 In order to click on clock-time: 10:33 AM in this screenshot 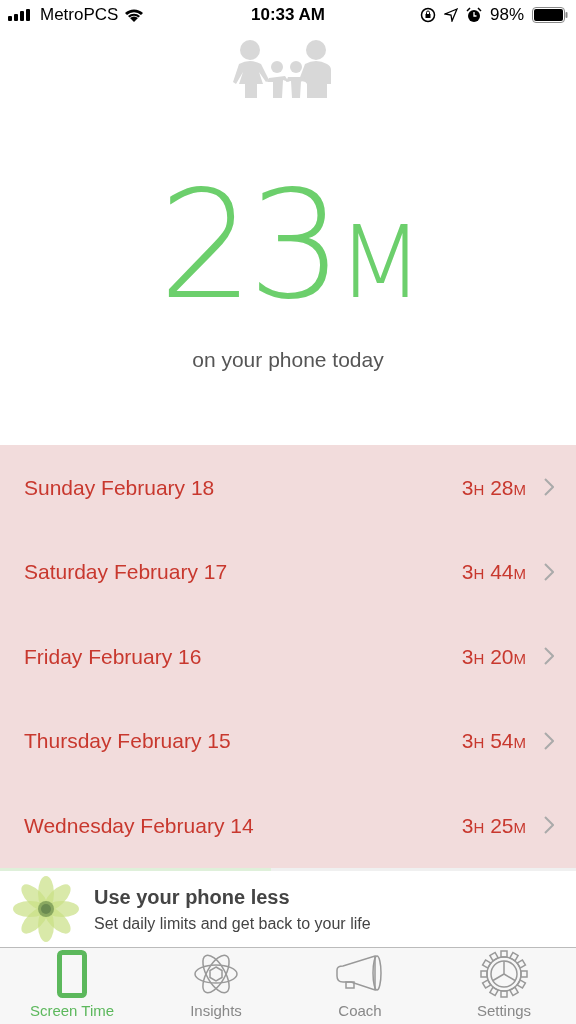, I will do `click(288, 15)`.